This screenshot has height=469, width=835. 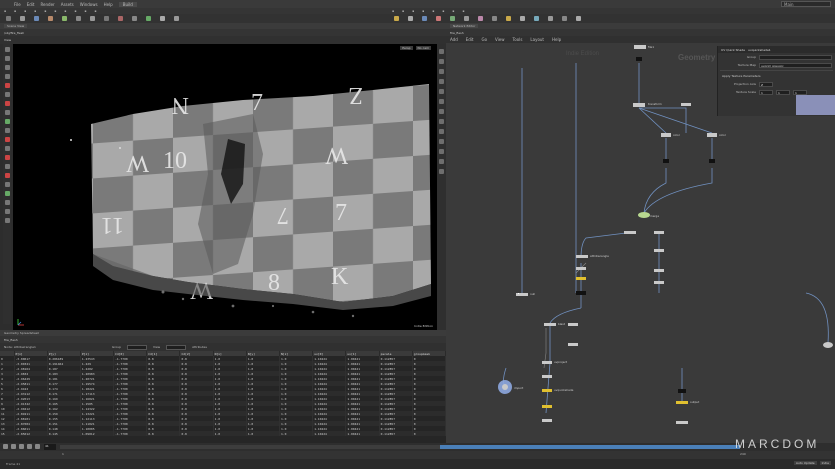 What do you see at coordinates (67, 4) in the screenshot?
I see `menu-assets: Assets` at bounding box center [67, 4].